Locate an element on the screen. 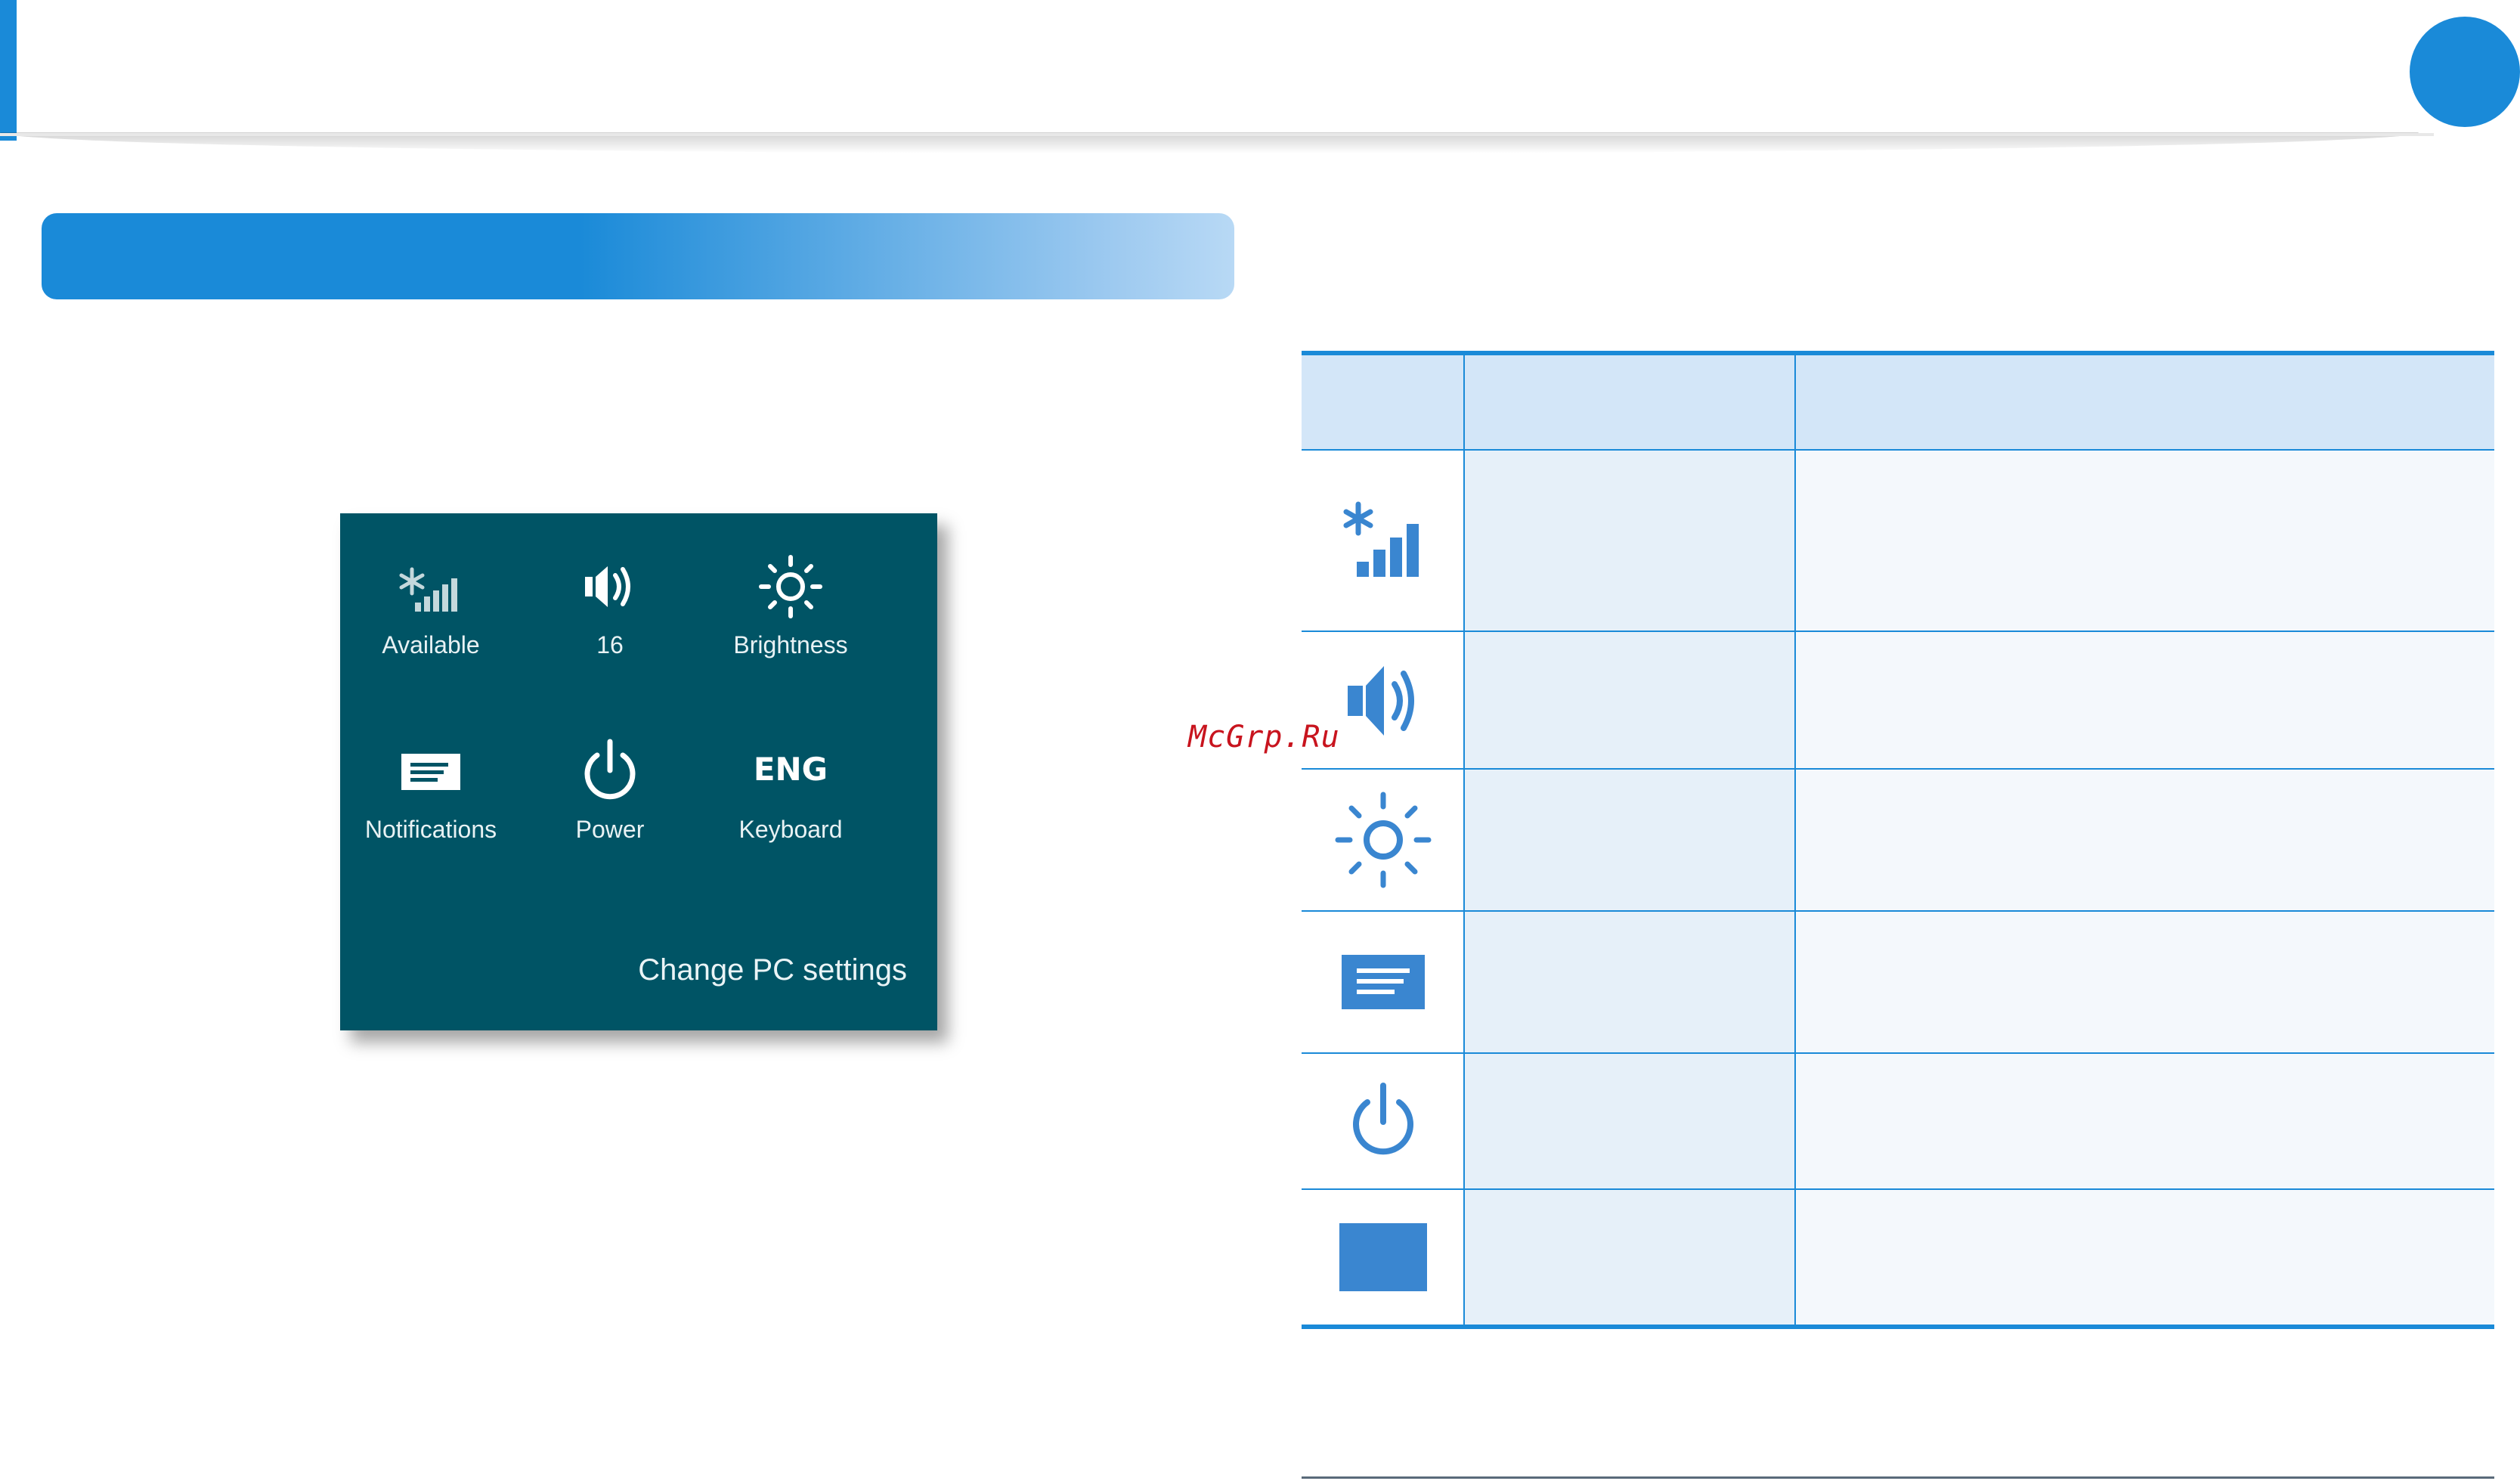 Image resolution: width=2520 pixels, height=1481 pixels. tile-volume-label: 16 is located at coordinates (610, 644).